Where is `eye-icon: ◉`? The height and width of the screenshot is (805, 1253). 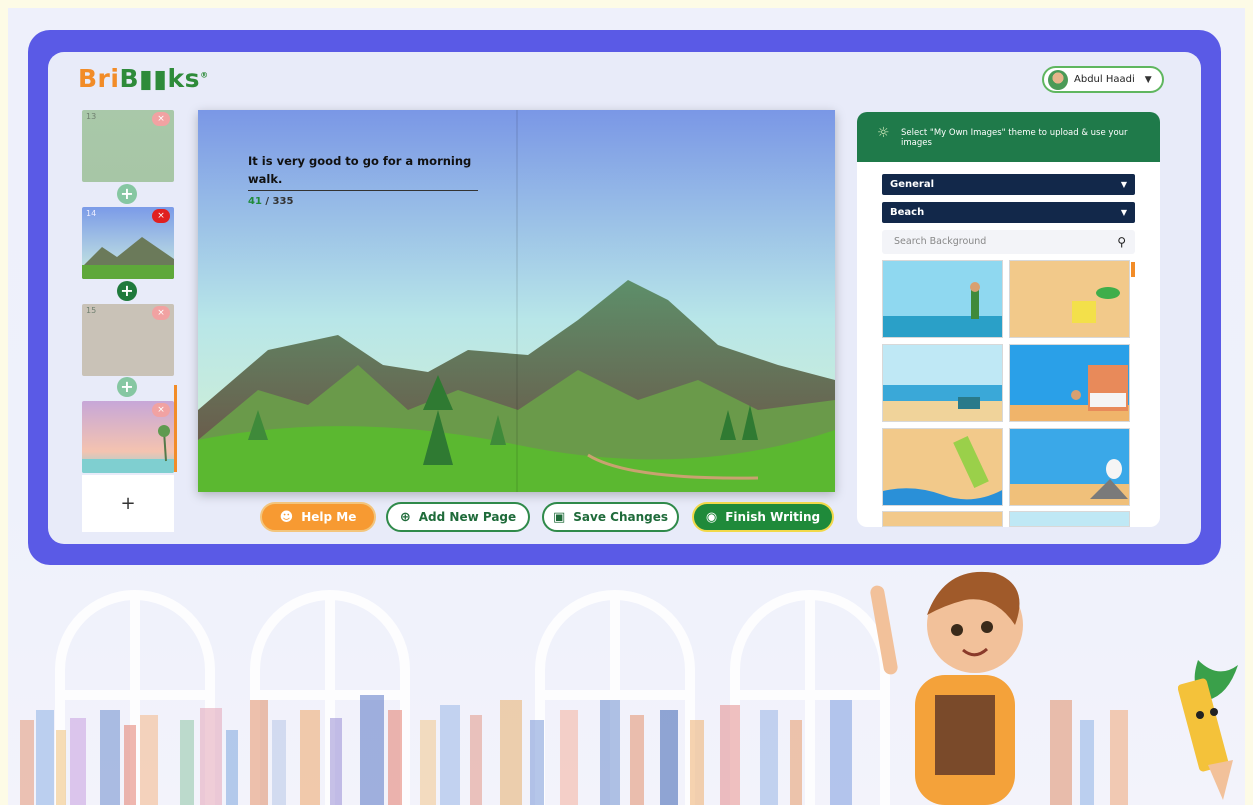
eye-icon: ◉ is located at coordinates (711, 517).